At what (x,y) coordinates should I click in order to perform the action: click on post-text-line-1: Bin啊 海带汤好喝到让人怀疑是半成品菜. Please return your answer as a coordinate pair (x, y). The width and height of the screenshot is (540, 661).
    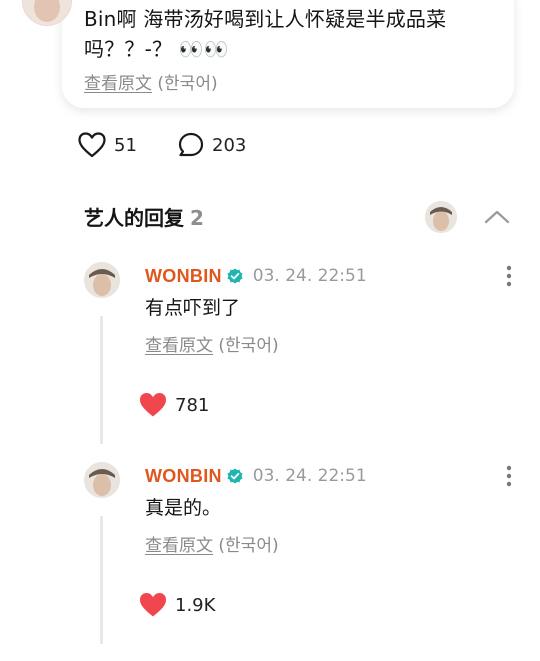
    Looking at the image, I should click on (265, 19).